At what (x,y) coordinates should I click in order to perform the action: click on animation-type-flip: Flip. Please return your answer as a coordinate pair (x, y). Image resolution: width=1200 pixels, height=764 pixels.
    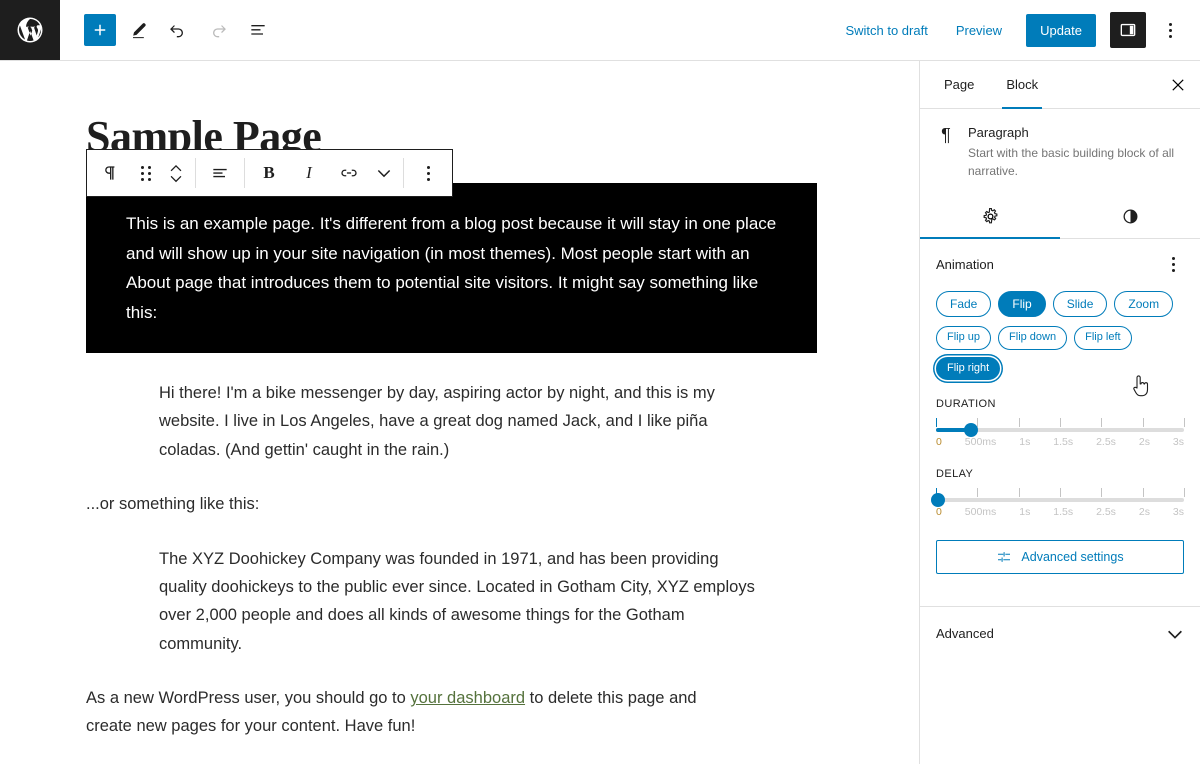
    Looking at the image, I should click on (1022, 304).